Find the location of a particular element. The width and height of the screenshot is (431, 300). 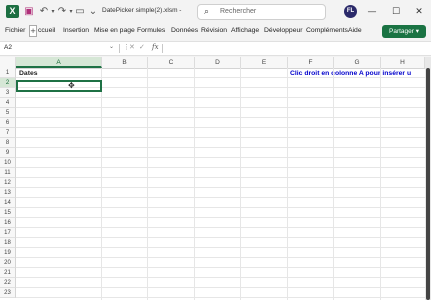

tab-home: ccueil is located at coordinates (46, 30).